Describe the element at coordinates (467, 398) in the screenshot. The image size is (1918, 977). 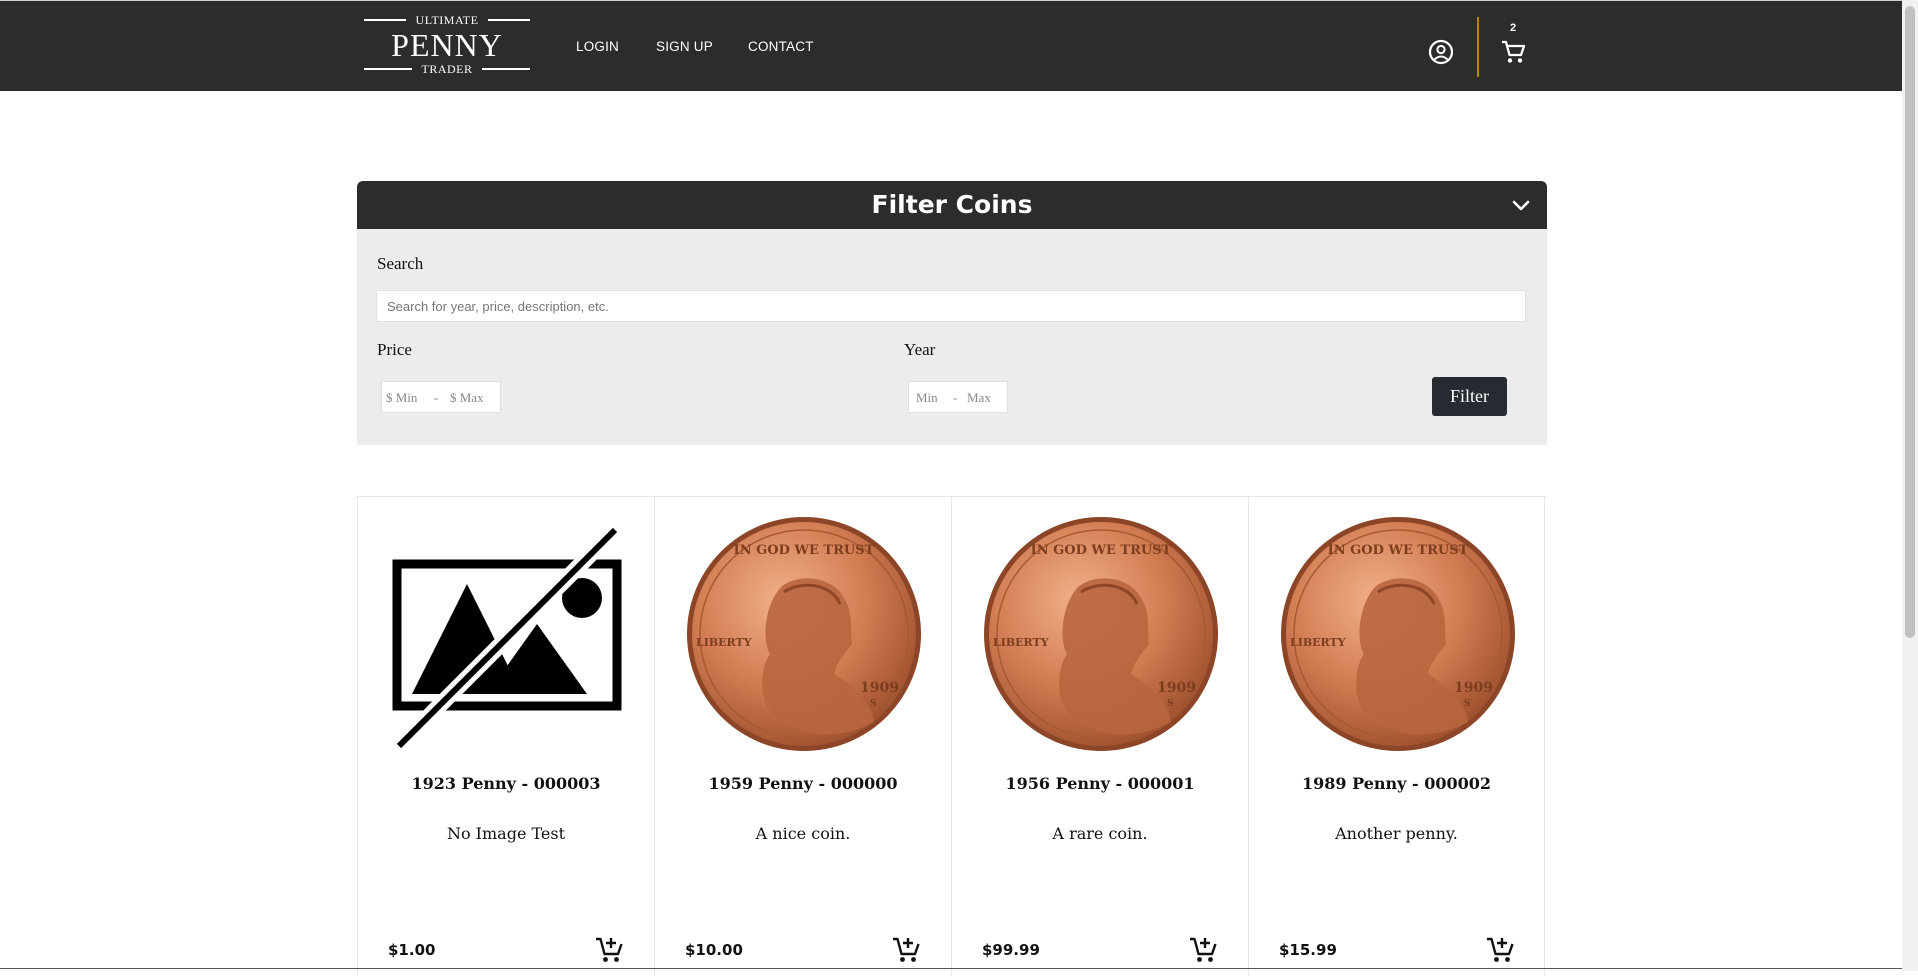
I see `price-max-field: $ Max` at that location.